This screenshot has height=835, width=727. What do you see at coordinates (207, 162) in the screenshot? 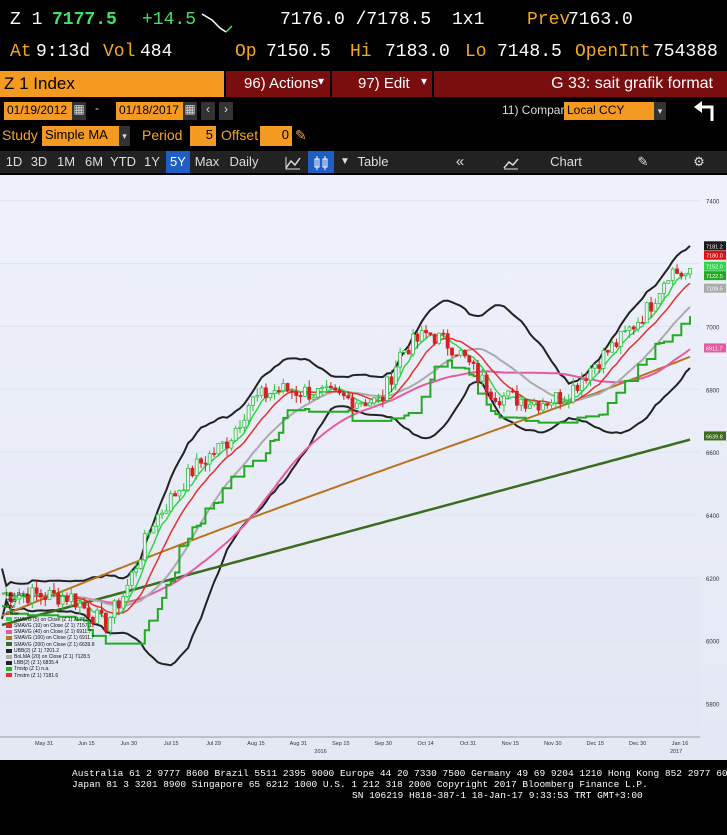
I see `period-max: Max` at bounding box center [207, 162].